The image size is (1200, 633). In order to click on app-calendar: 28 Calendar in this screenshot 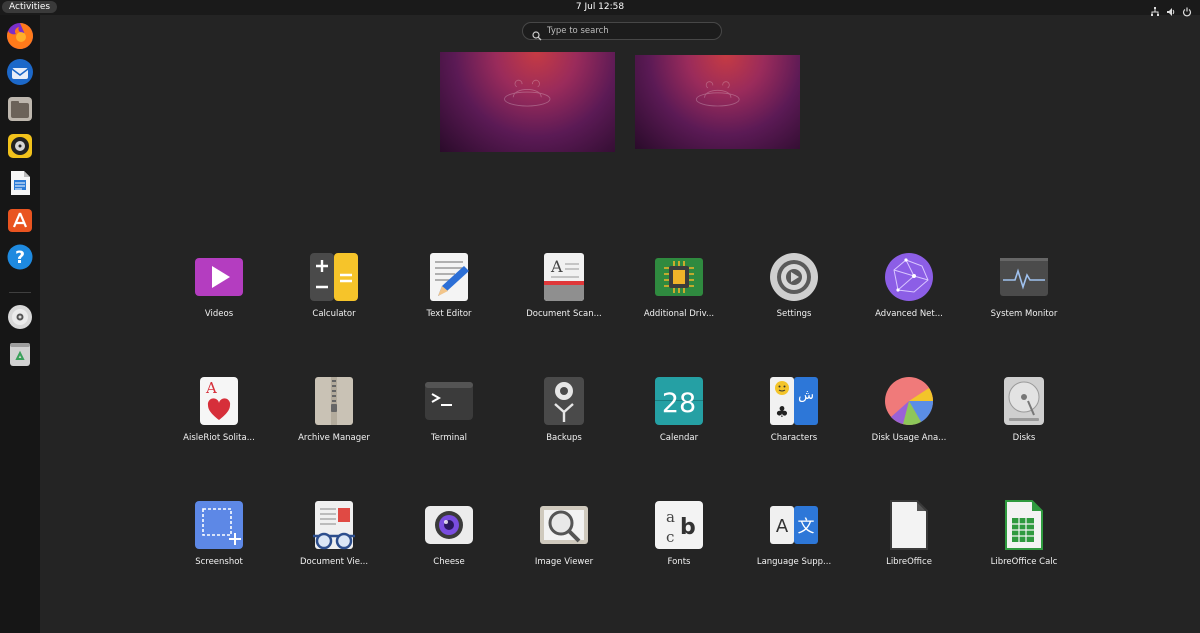, I will do `click(679, 421)`.